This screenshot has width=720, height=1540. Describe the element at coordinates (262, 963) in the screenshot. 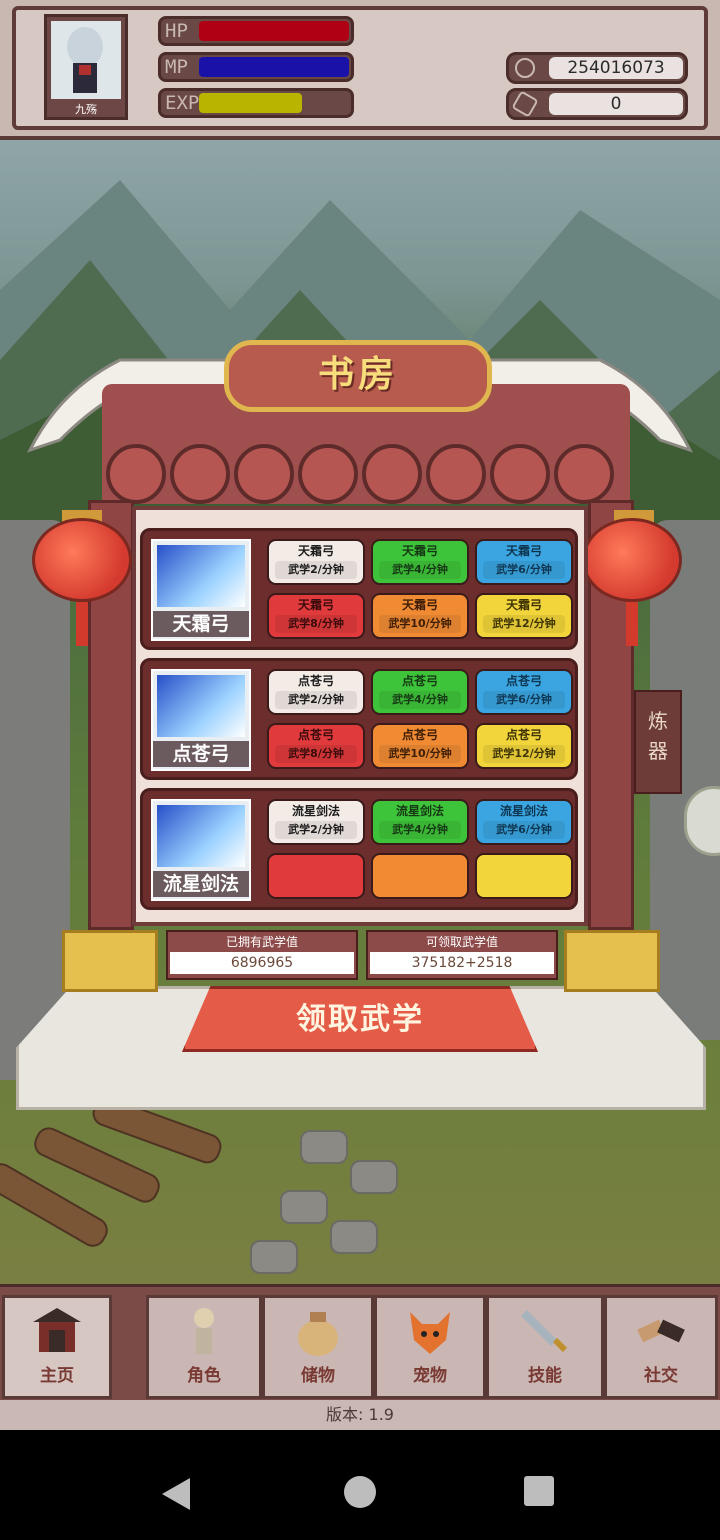

I see `owned-value: 6896965` at that location.